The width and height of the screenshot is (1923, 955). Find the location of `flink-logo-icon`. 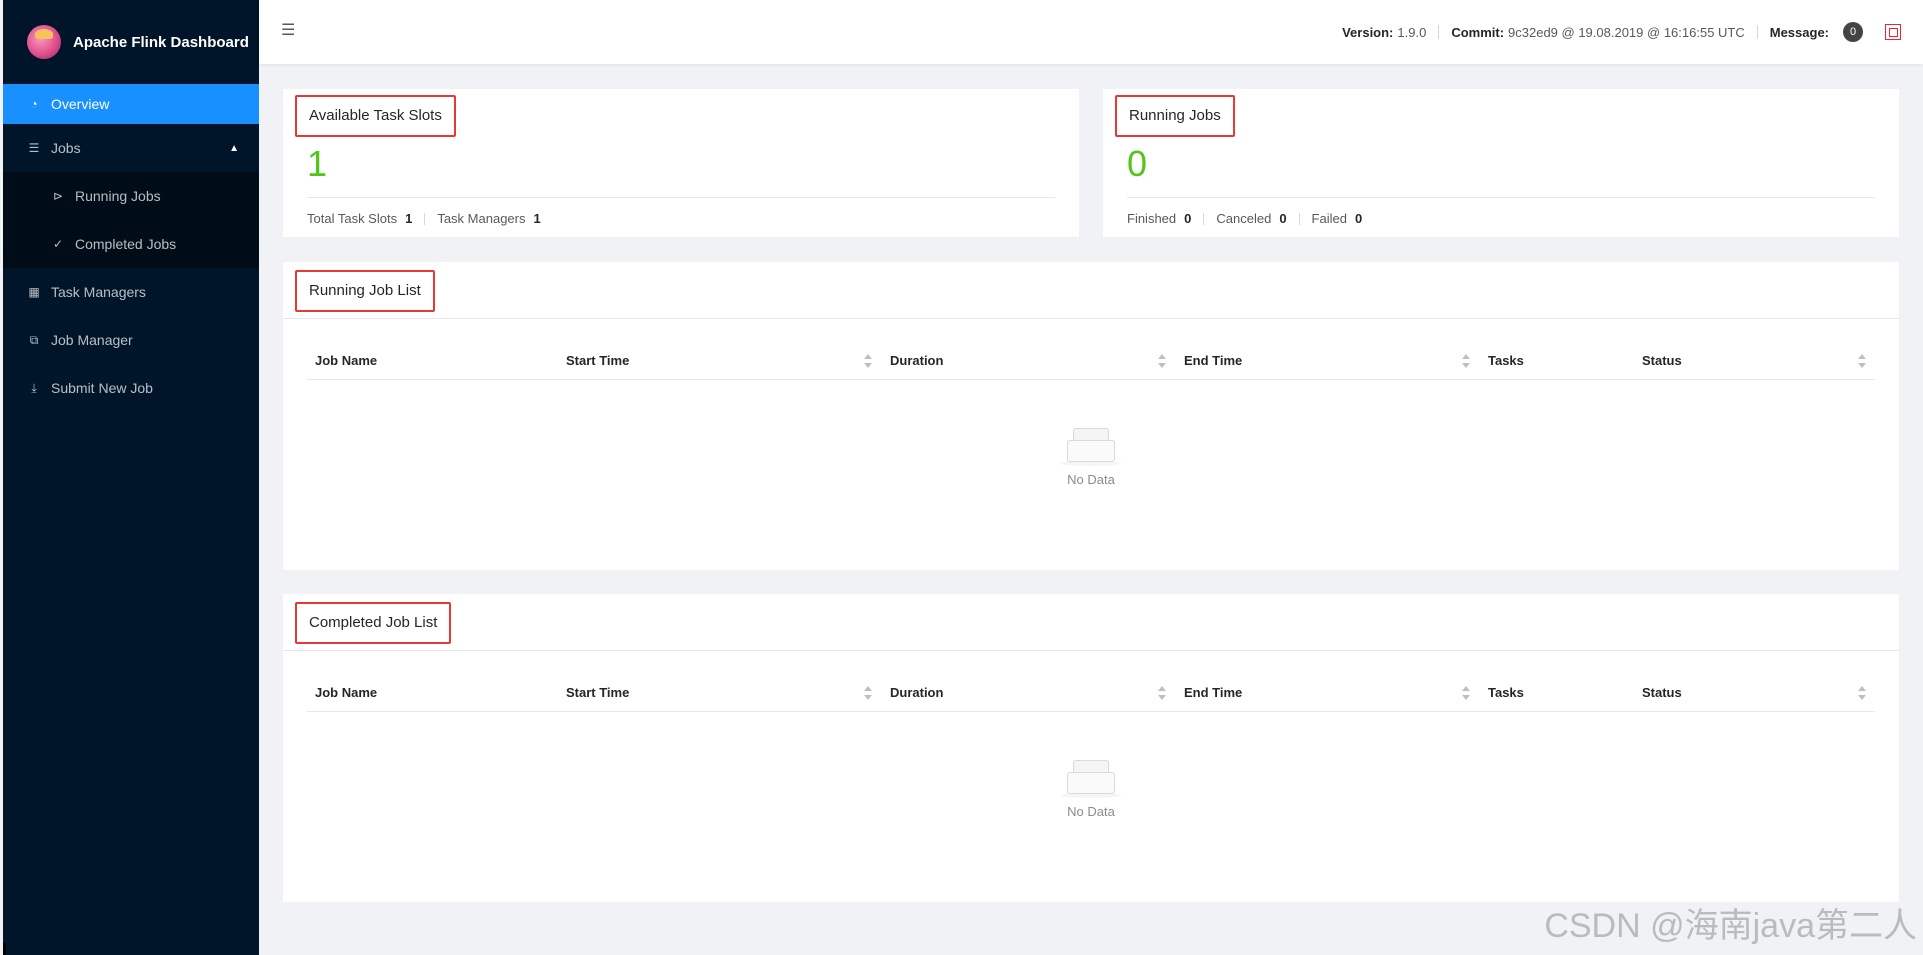

flink-logo-icon is located at coordinates (44, 42).